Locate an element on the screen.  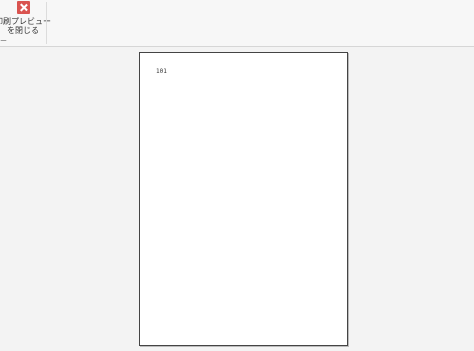
close-print-preview-label-line1: 印刷プレビュー is located at coordinates (25, 21).